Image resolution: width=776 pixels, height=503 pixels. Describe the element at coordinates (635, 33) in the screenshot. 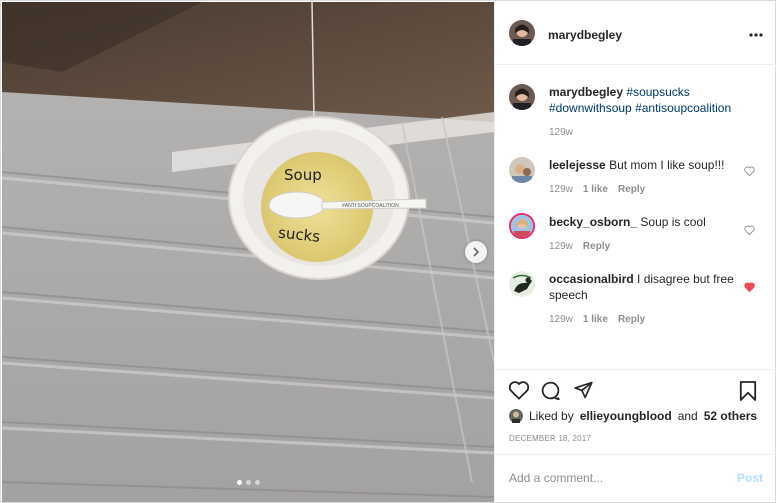

I see `post-header: marydbegley` at that location.